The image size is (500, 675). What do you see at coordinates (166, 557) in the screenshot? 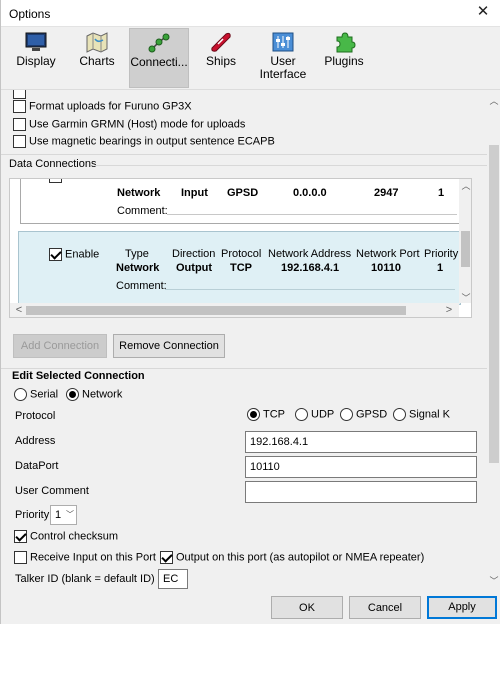
I see `output-port-checkbox` at bounding box center [166, 557].